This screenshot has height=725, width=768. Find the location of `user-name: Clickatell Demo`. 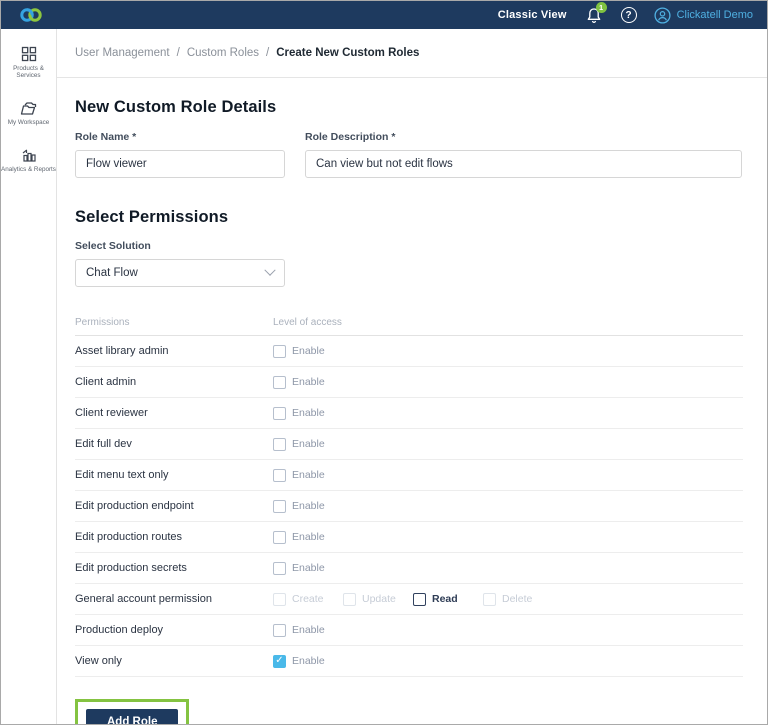

user-name: Clickatell Demo is located at coordinates (714, 15).